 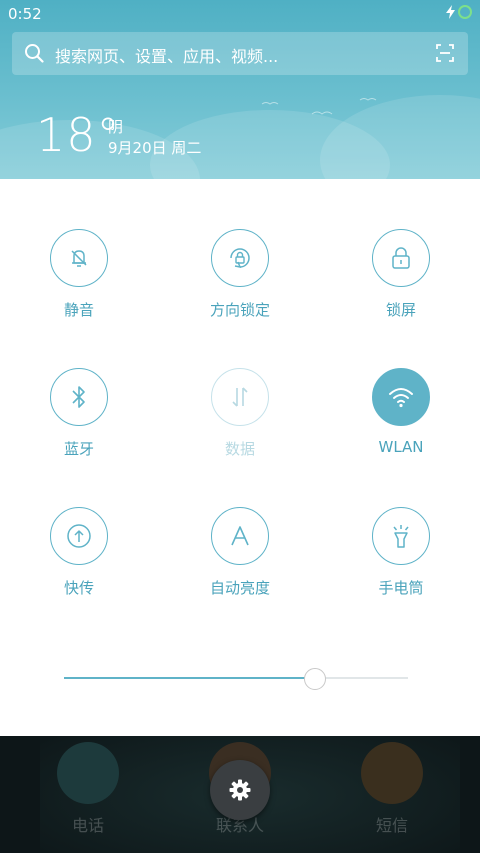 I want to click on battery-icon, so click(x=465, y=12).